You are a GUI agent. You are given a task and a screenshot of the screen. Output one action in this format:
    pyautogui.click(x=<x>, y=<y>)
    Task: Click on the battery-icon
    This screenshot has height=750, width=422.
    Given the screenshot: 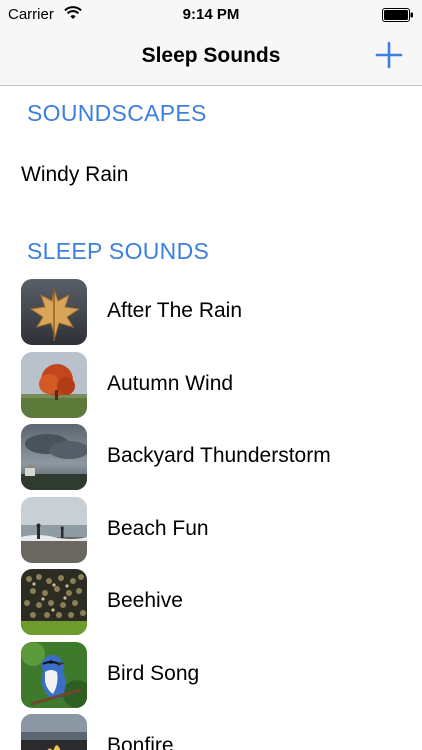 What is the action you would take?
    pyautogui.click(x=397, y=15)
    